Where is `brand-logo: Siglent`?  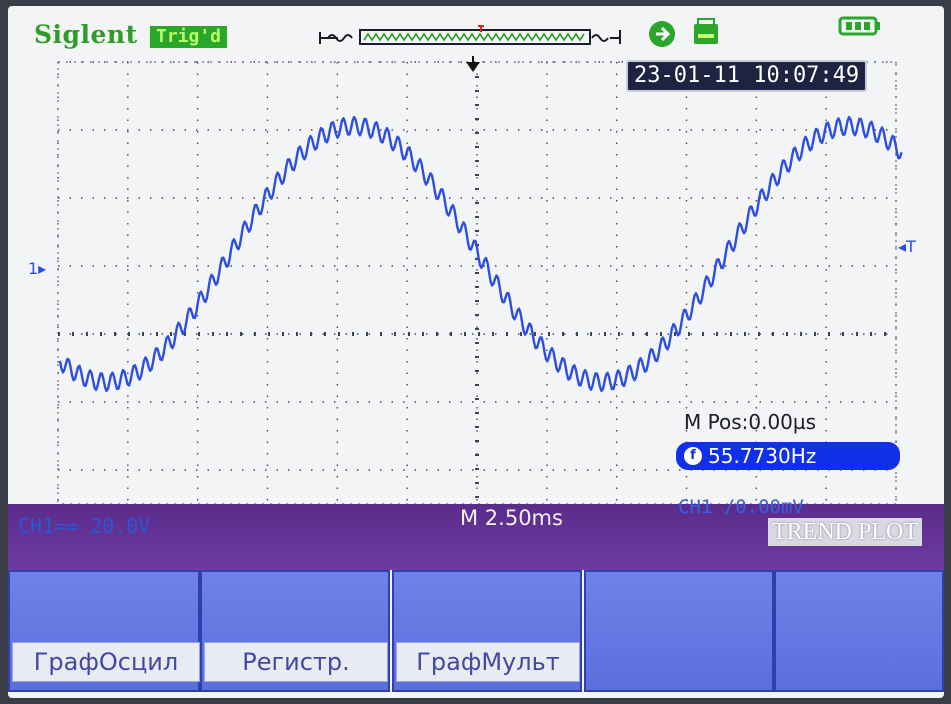 brand-logo: Siglent is located at coordinates (86, 34).